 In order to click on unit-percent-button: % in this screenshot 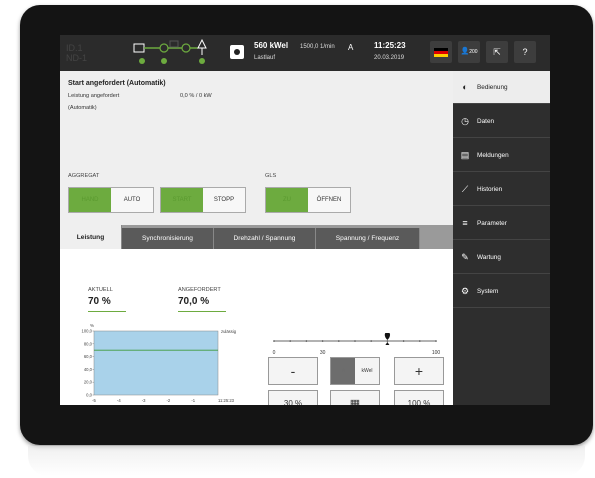, I will do `click(343, 371)`.